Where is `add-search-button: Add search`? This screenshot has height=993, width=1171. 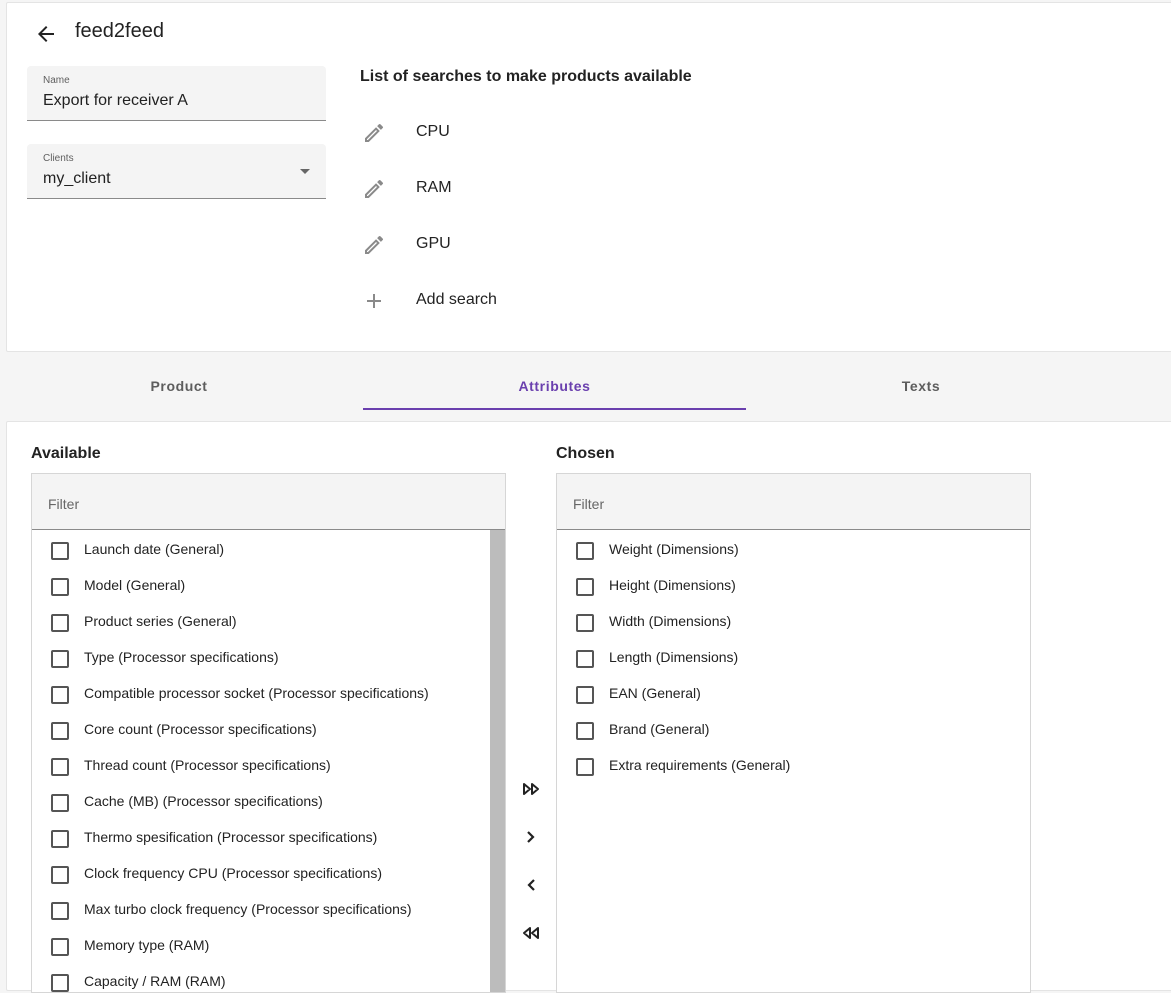 add-search-button: Add search is located at coordinates (552, 301).